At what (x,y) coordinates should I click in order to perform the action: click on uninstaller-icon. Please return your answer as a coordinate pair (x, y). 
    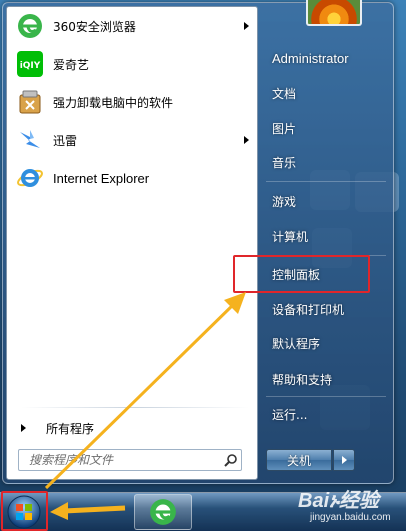
    Looking at the image, I should click on (30, 102).